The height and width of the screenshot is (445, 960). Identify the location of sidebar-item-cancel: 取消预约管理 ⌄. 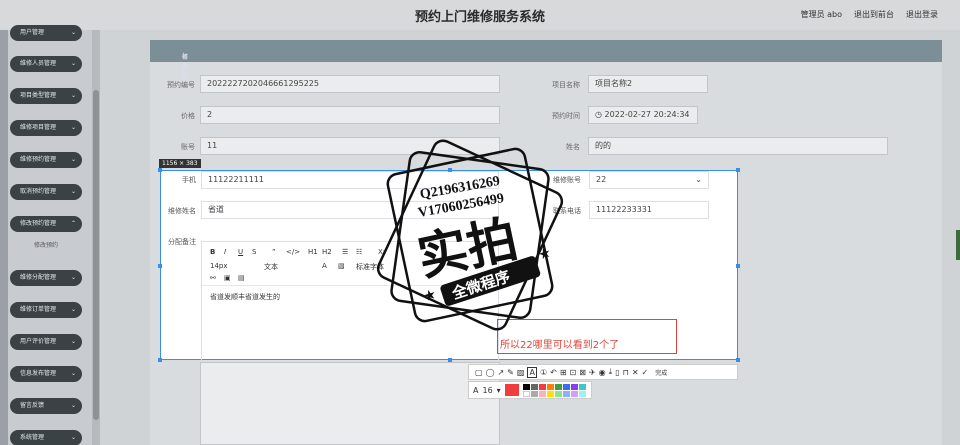
(46, 192).